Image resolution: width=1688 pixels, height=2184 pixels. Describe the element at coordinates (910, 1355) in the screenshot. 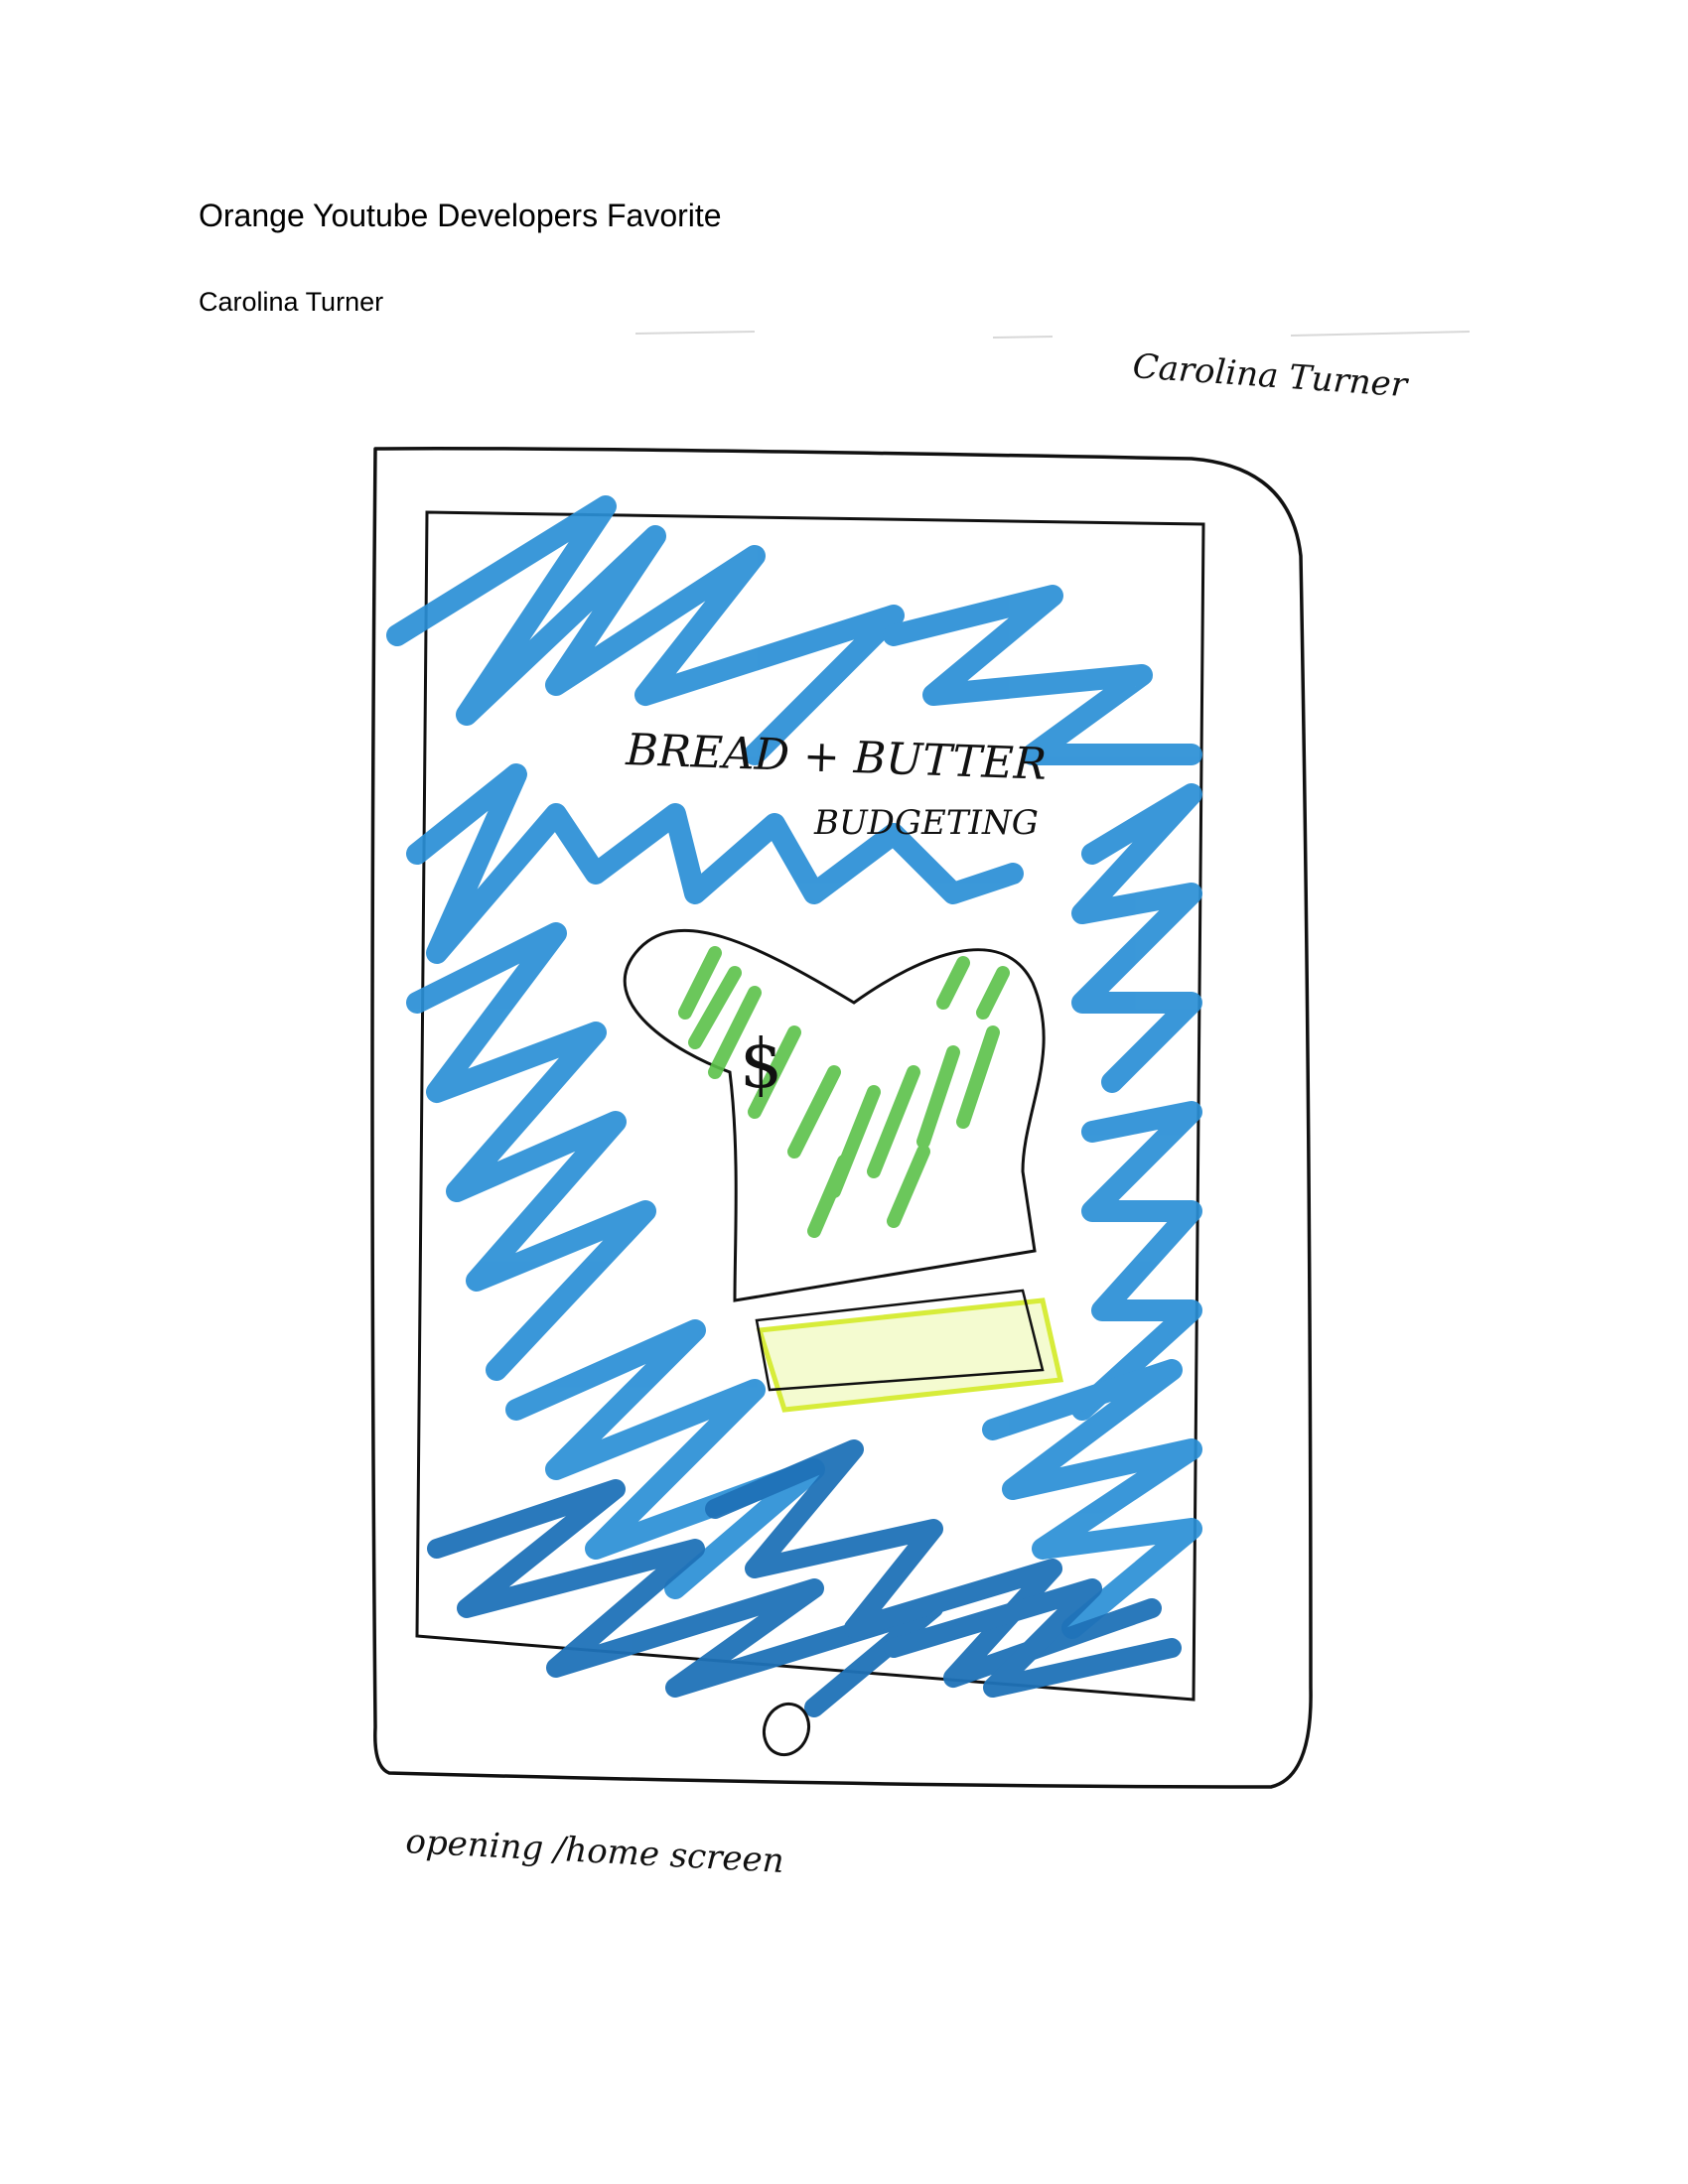

I see `logo-butter-square` at that location.